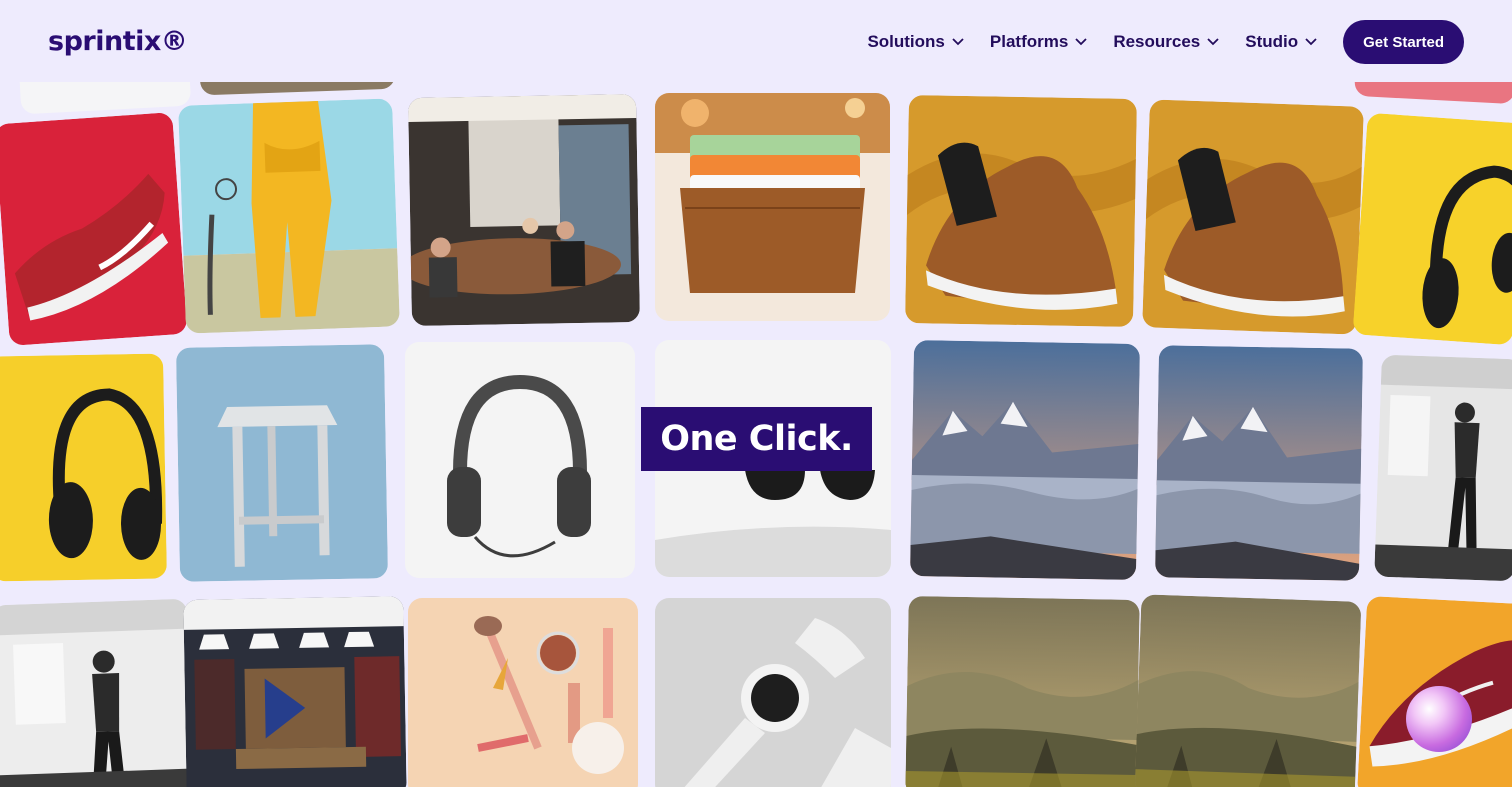 Image resolution: width=1512 pixels, height=787 pixels. What do you see at coordinates (1403, 42) in the screenshot?
I see `get-started-button: Get Started` at bounding box center [1403, 42].